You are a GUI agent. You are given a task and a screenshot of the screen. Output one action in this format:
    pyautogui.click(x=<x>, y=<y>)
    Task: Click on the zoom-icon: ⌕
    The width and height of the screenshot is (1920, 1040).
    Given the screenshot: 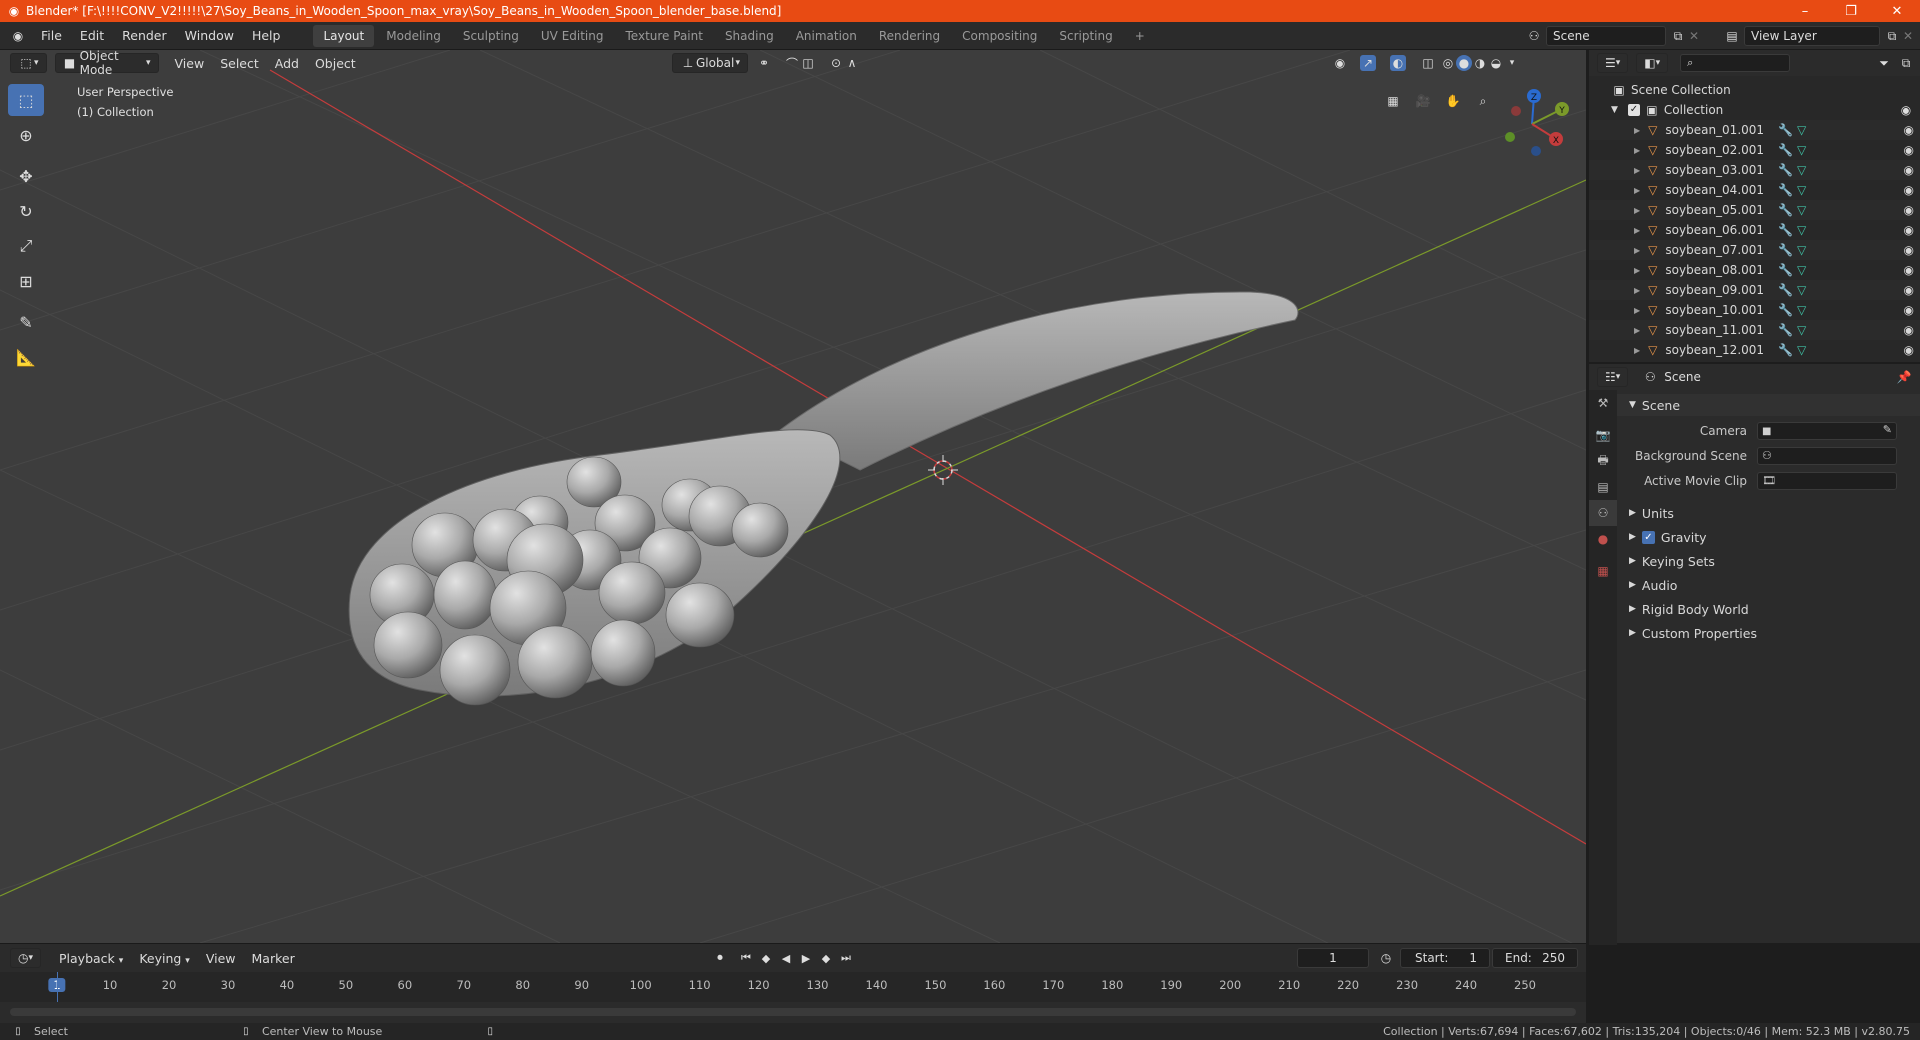 What is the action you would take?
    pyautogui.click(x=1483, y=101)
    